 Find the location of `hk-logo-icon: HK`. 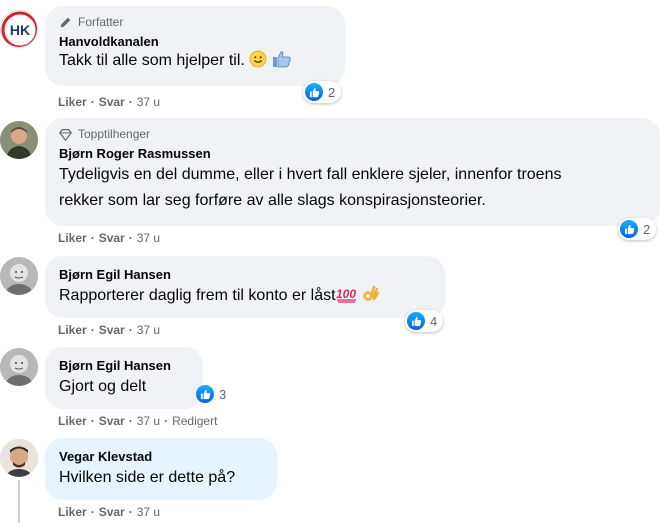

hk-logo-icon: HK is located at coordinates (19, 29).